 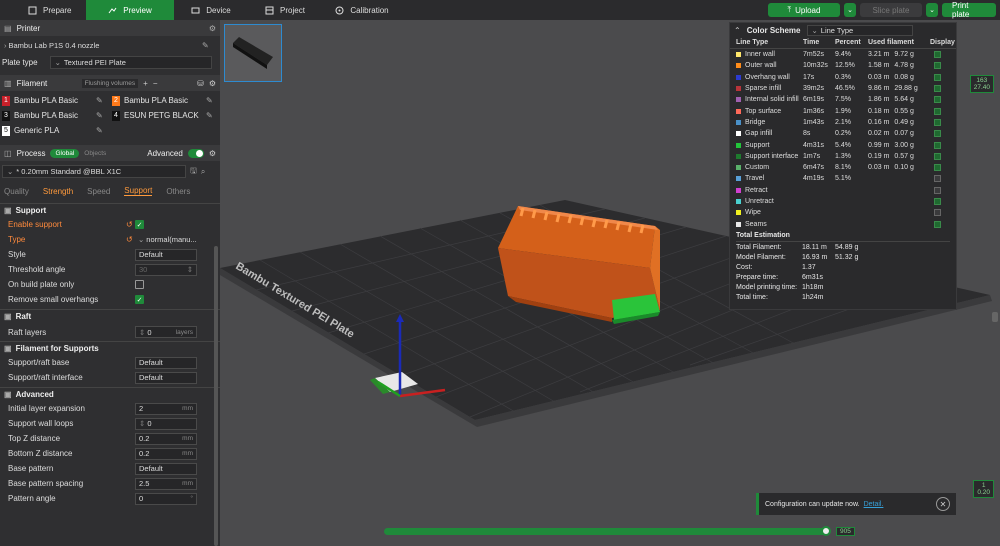 What do you see at coordinates (139, 299) in the screenshot?
I see `remove-overhangs-checkbox: ✓` at bounding box center [139, 299].